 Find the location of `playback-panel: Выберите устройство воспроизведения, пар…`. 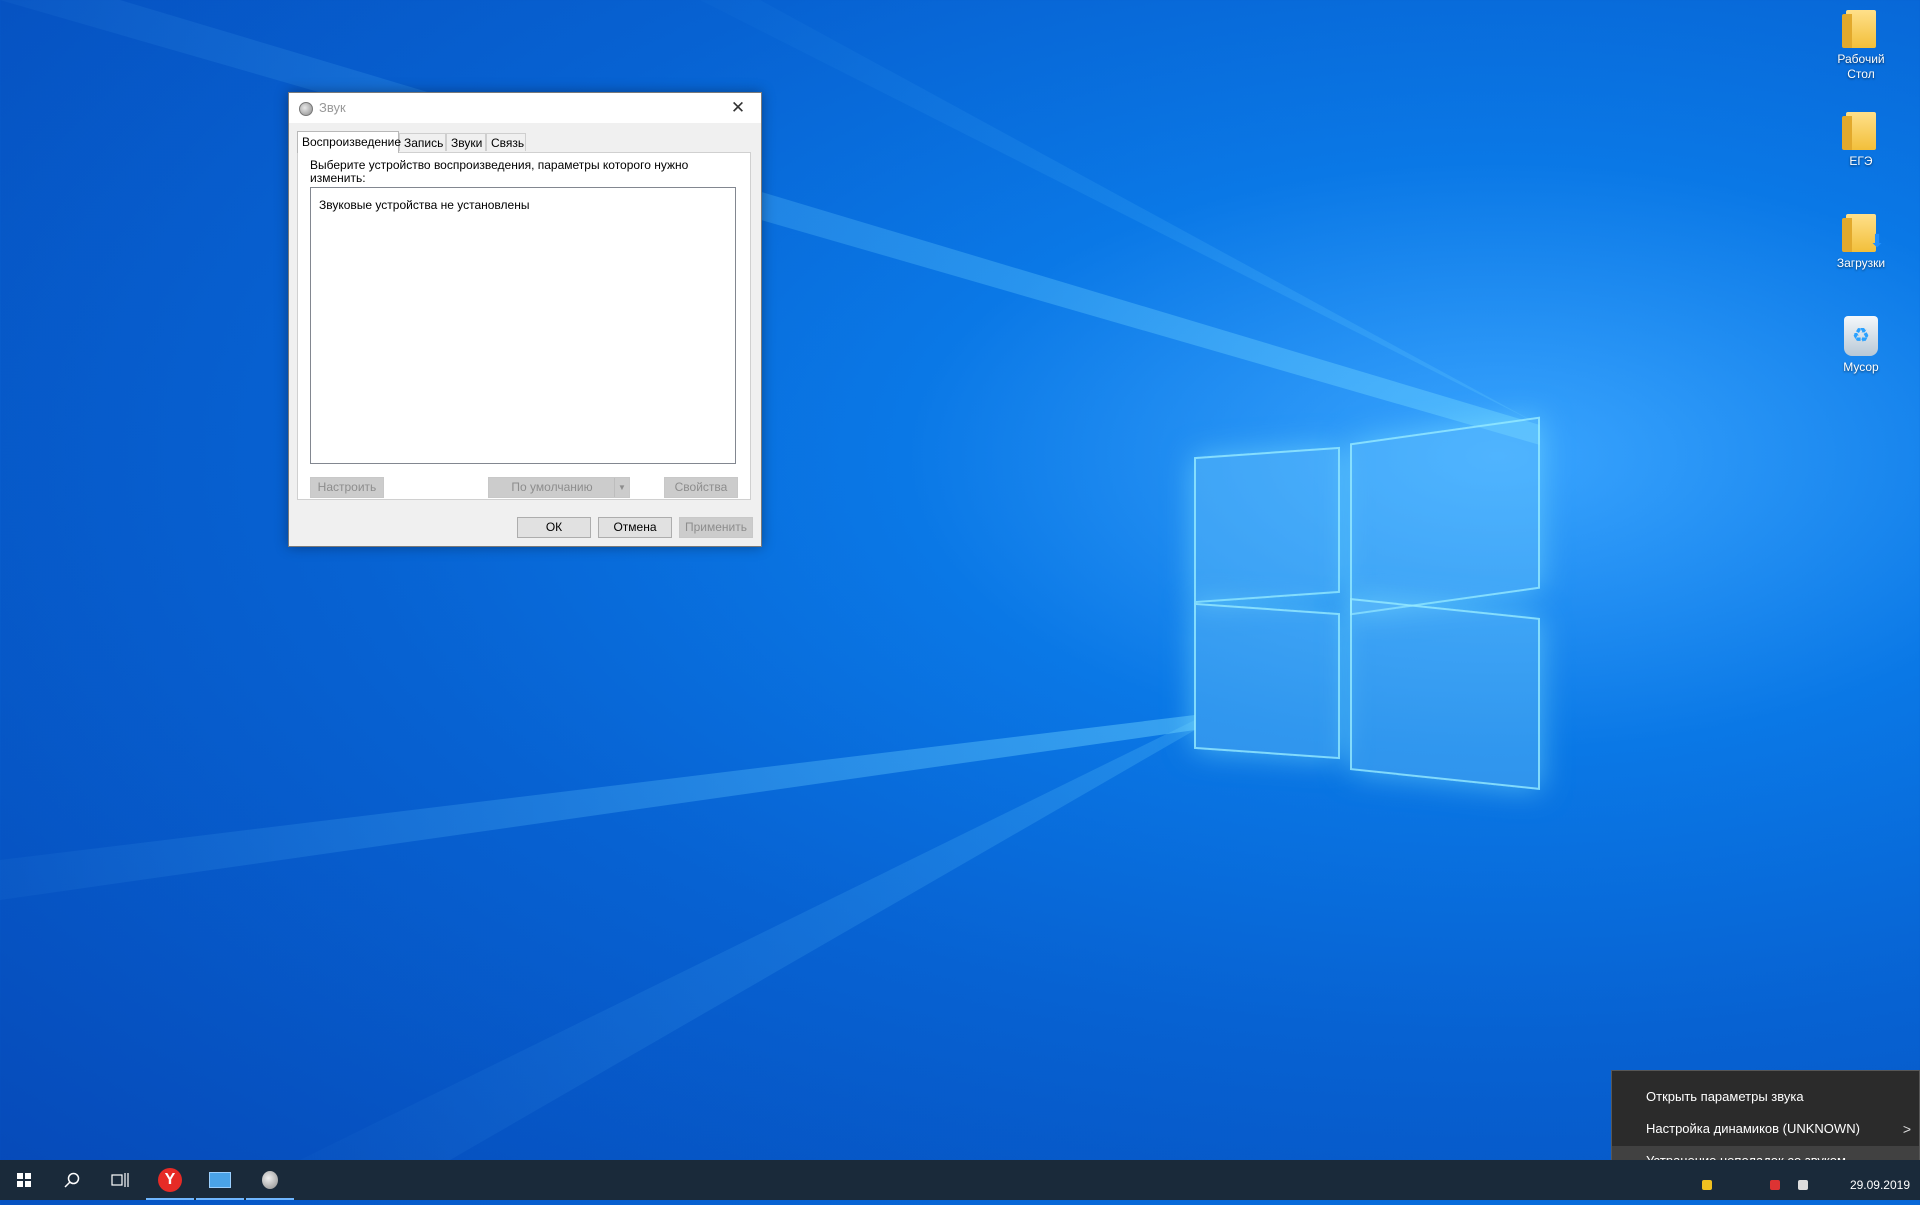

playback-panel: Выберите устройство воспроизведения, пар… is located at coordinates (524, 326).